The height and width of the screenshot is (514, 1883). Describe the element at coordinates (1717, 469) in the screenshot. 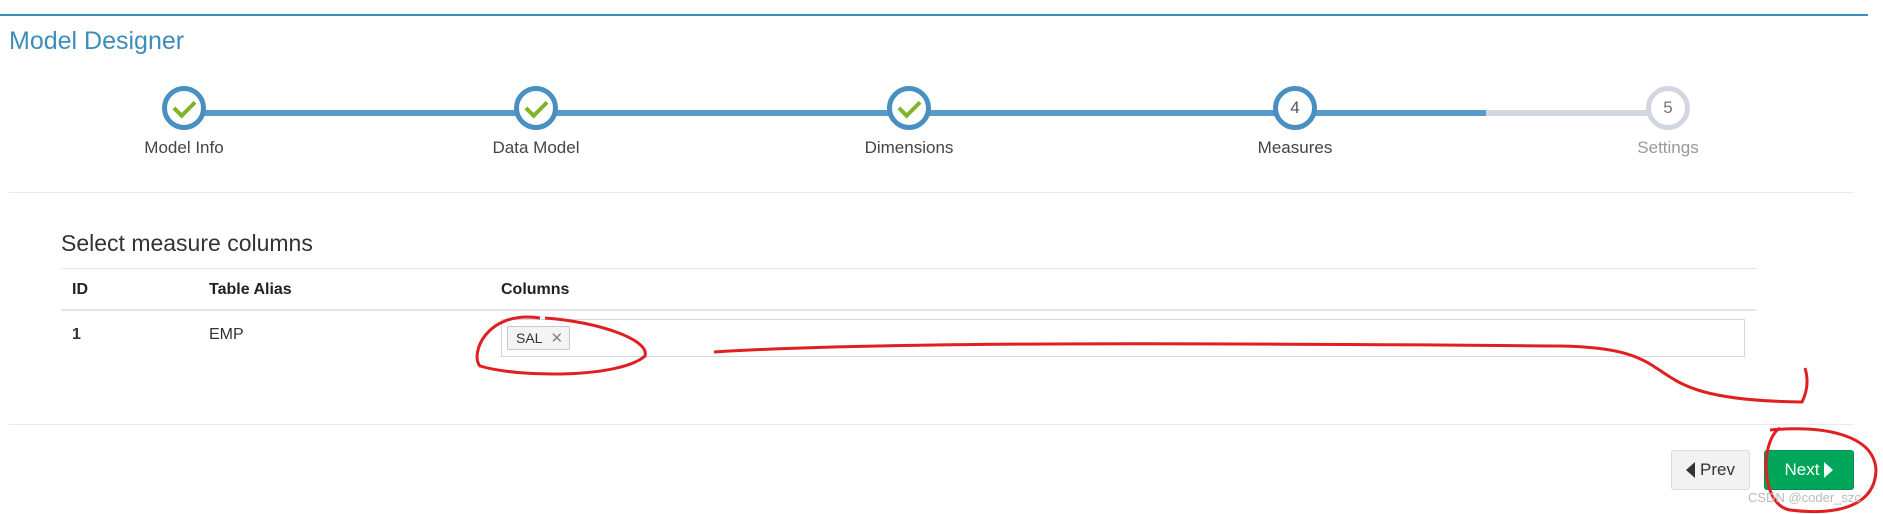

I see `prev-button-label: Prev` at that location.